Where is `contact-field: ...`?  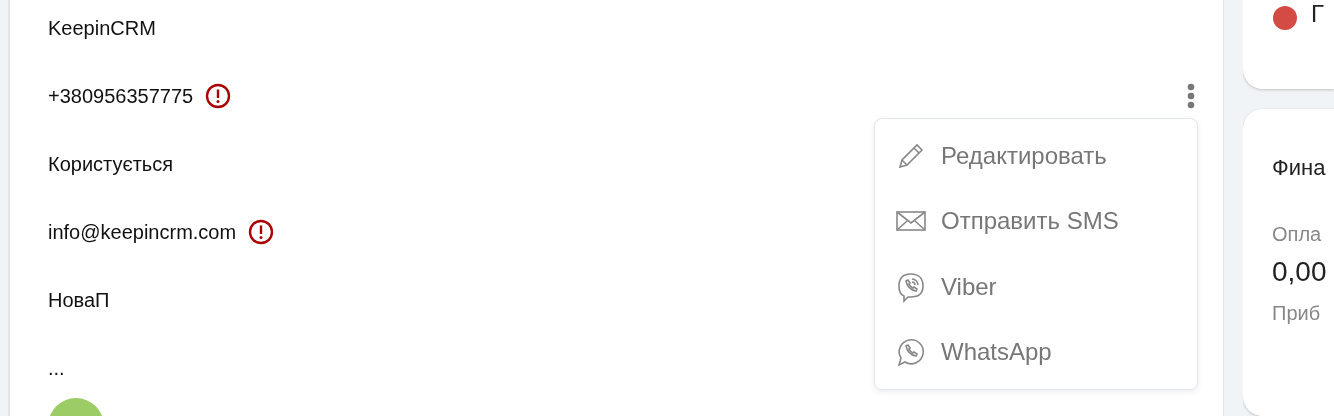
contact-field: ... is located at coordinates (56, 368).